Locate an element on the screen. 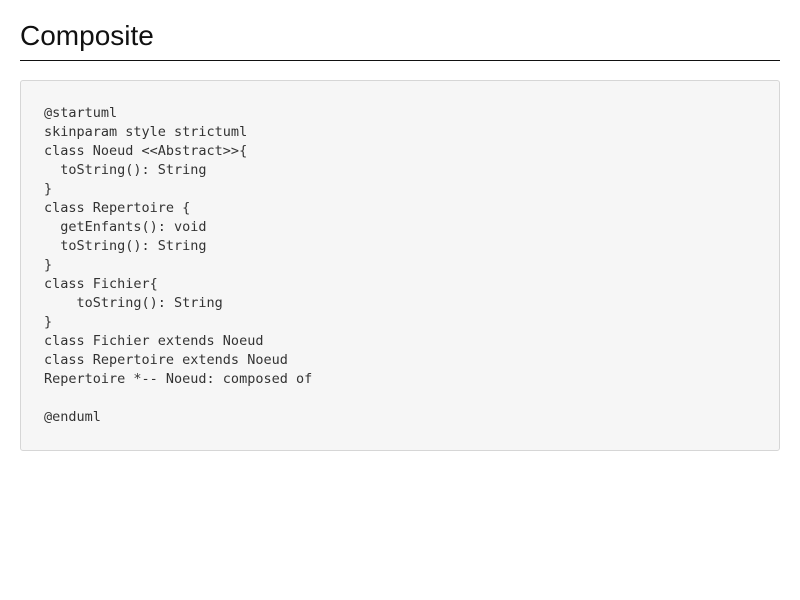 The height and width of the screenshot is (600, 800). code-line: class Repertoire extends Noeud is located at coordinates (166, 360).